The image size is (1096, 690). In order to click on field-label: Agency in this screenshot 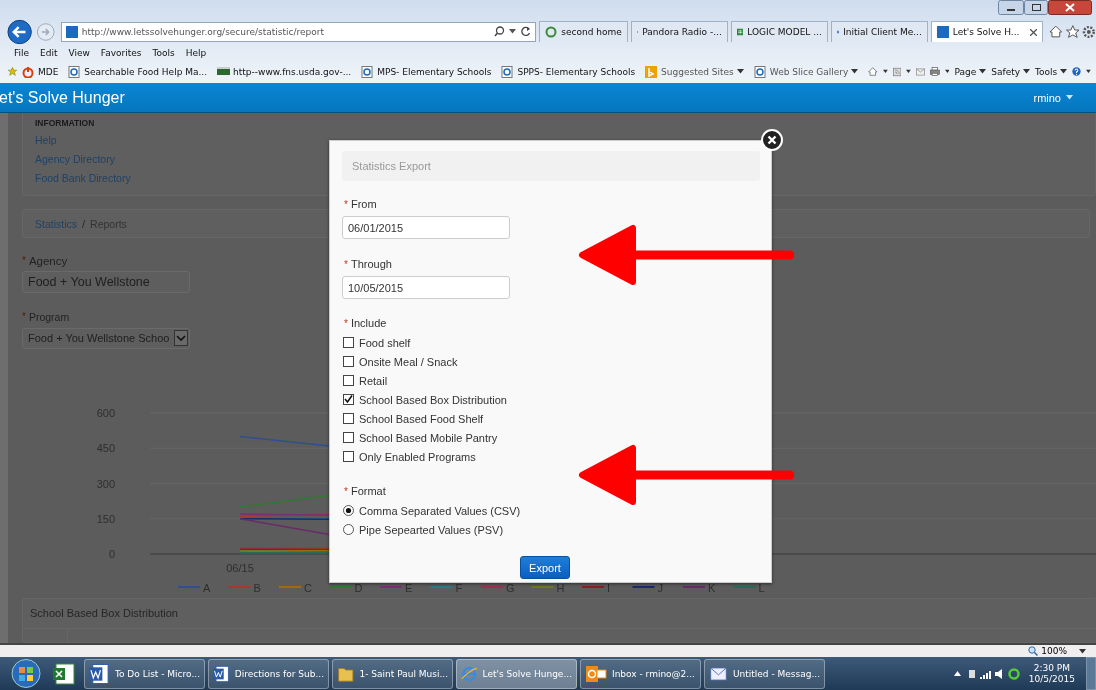, I will do `click(48, 260)`.